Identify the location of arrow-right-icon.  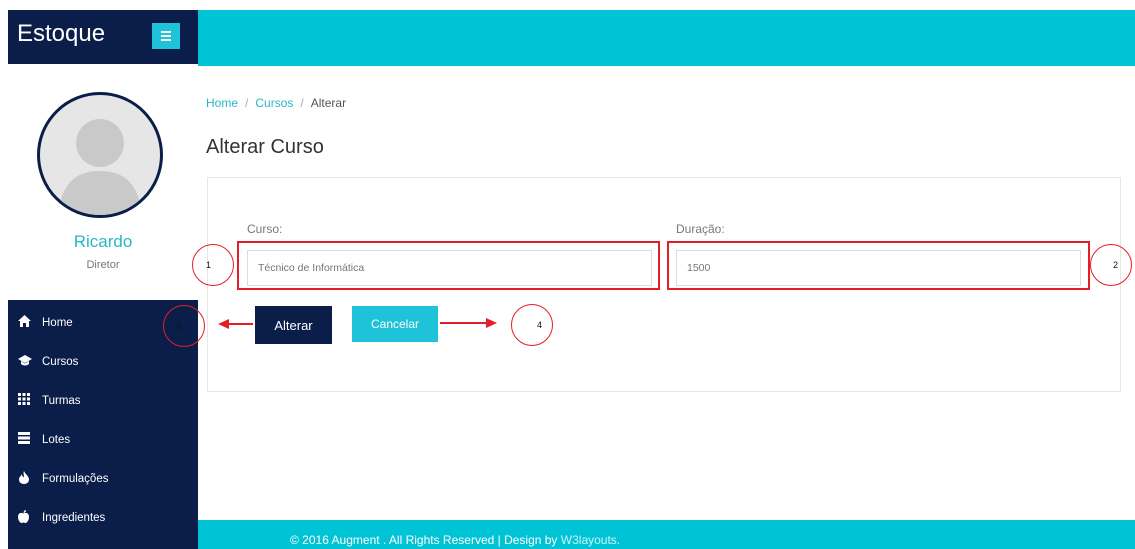
(468, 323).